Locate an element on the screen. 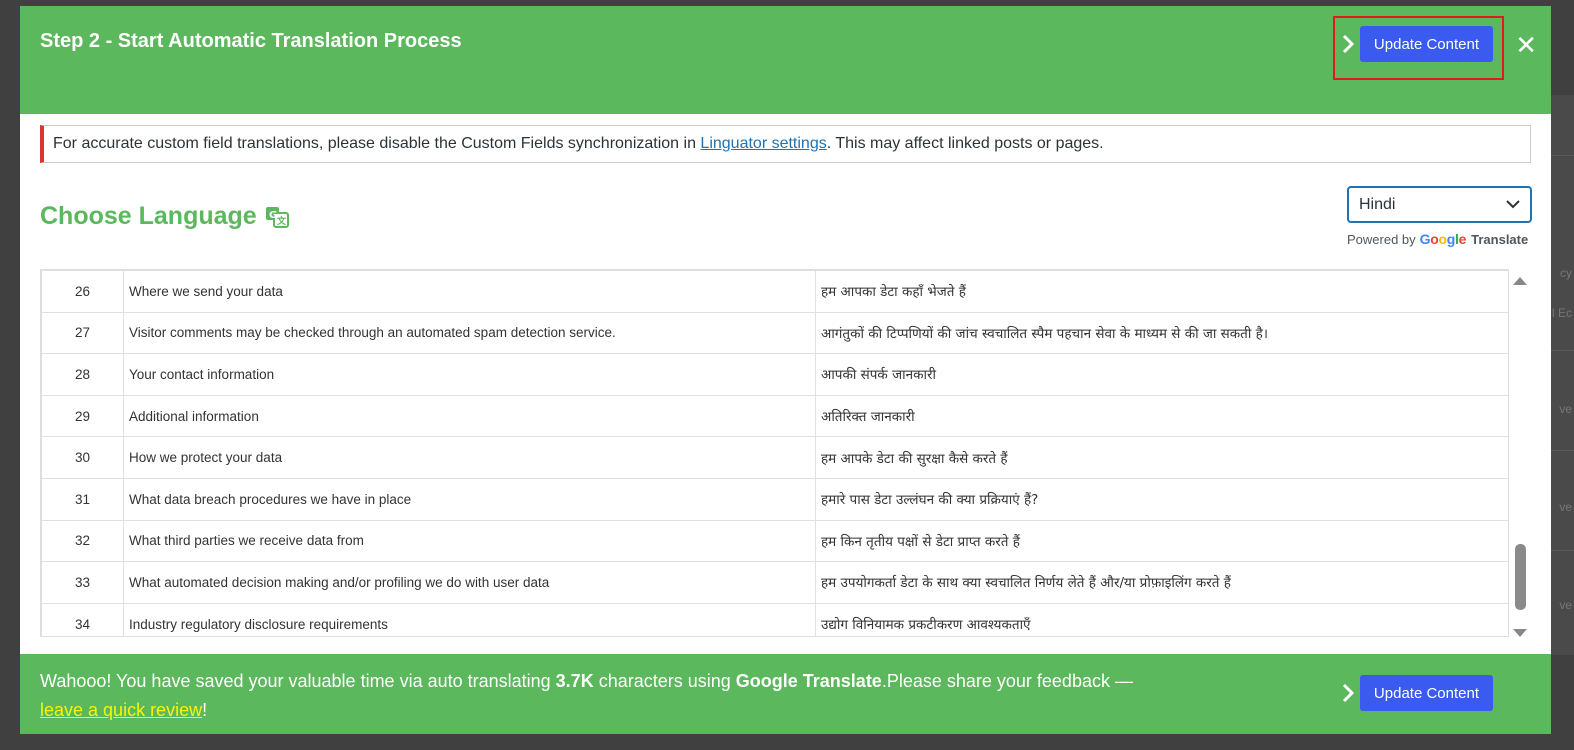 The width and height of the screenshot is (1574, 750). powered-by-label: Powered by is located at coordinates (1381, 239).